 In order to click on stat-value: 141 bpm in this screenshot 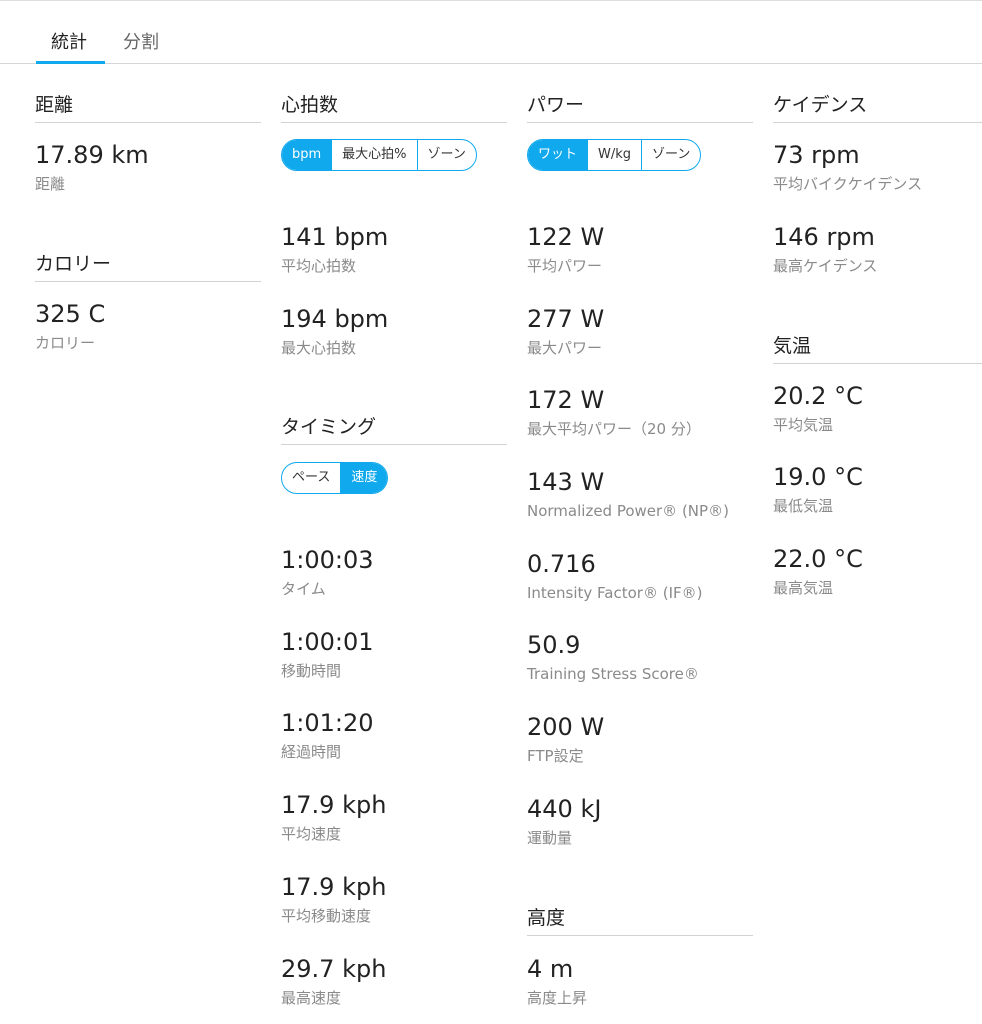, I will do `click(335, 237)`.